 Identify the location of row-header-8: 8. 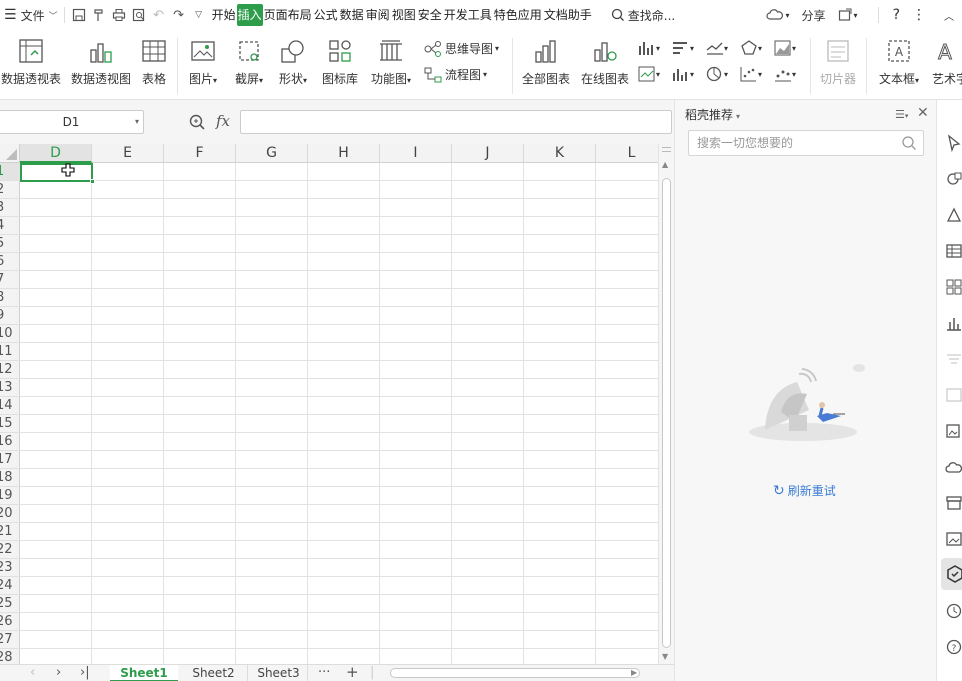
(10, 298).